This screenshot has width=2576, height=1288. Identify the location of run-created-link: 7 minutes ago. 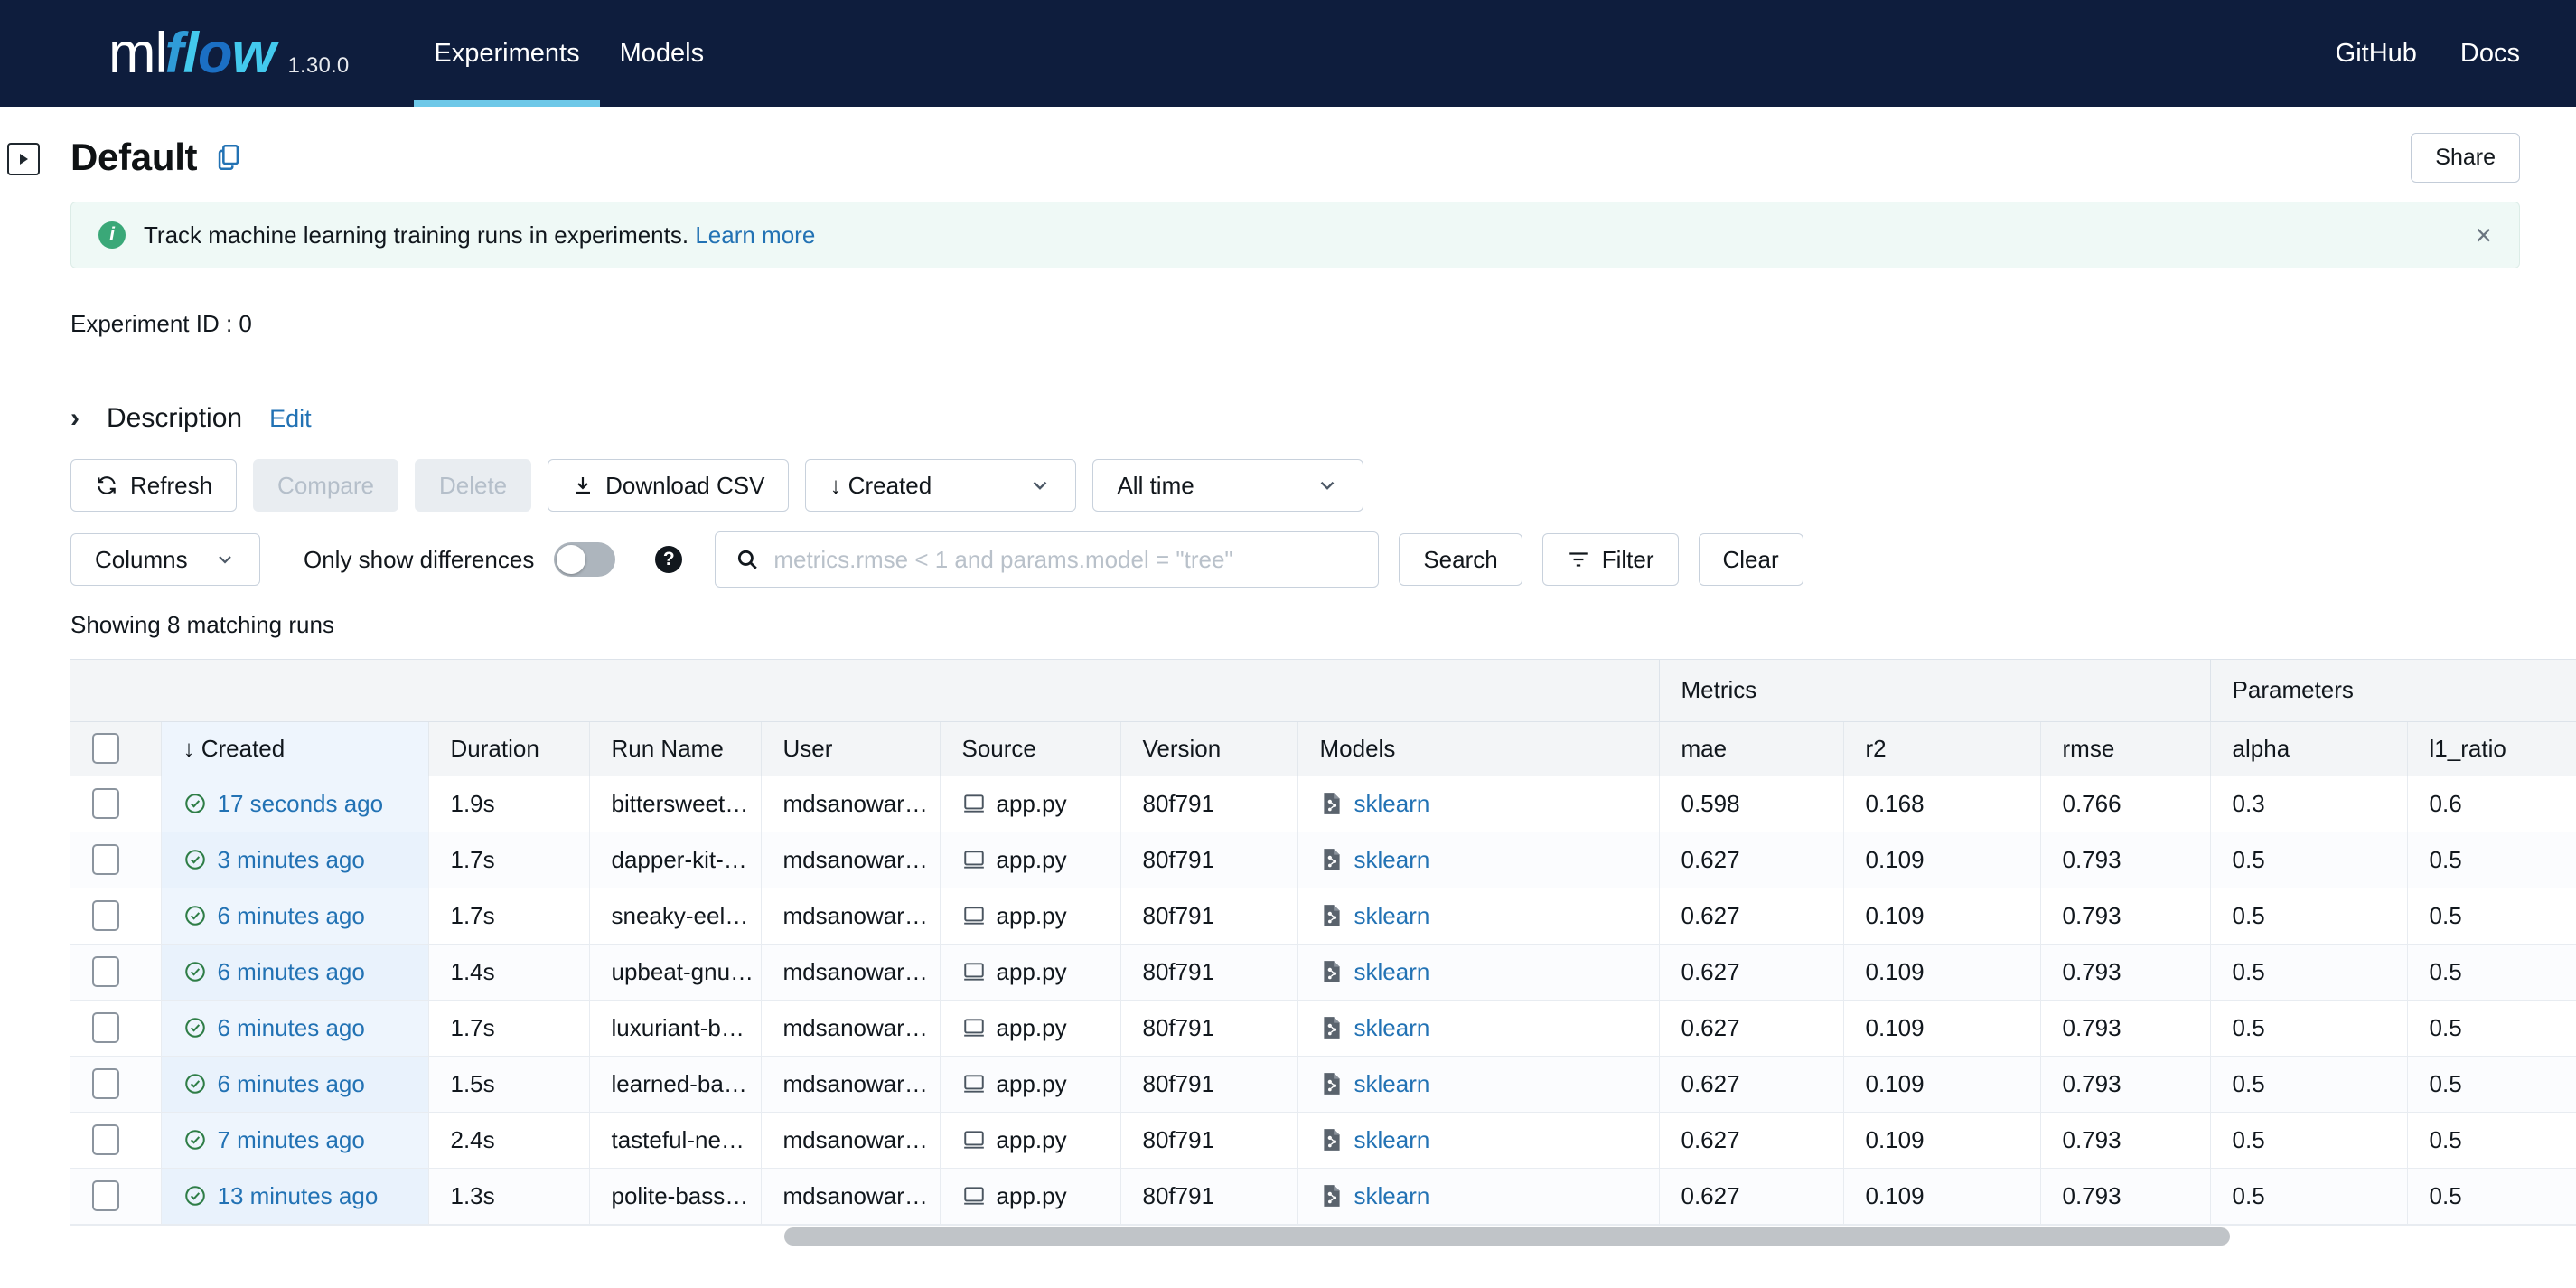
(291, 1140).